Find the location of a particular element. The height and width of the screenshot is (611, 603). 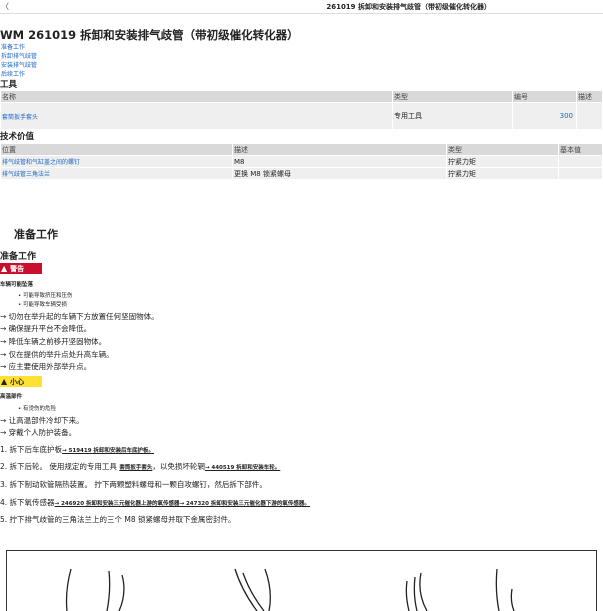

tools-heading: 工具 is located at coordinates (9, 85).